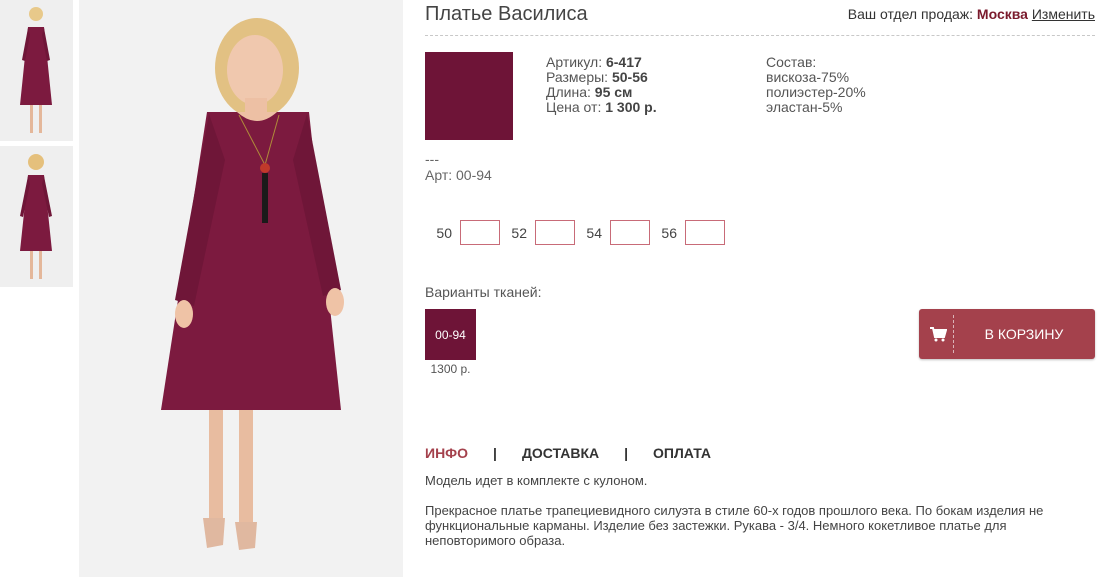  I want to click on composition-item: эластан-5%, so click(804, 107).